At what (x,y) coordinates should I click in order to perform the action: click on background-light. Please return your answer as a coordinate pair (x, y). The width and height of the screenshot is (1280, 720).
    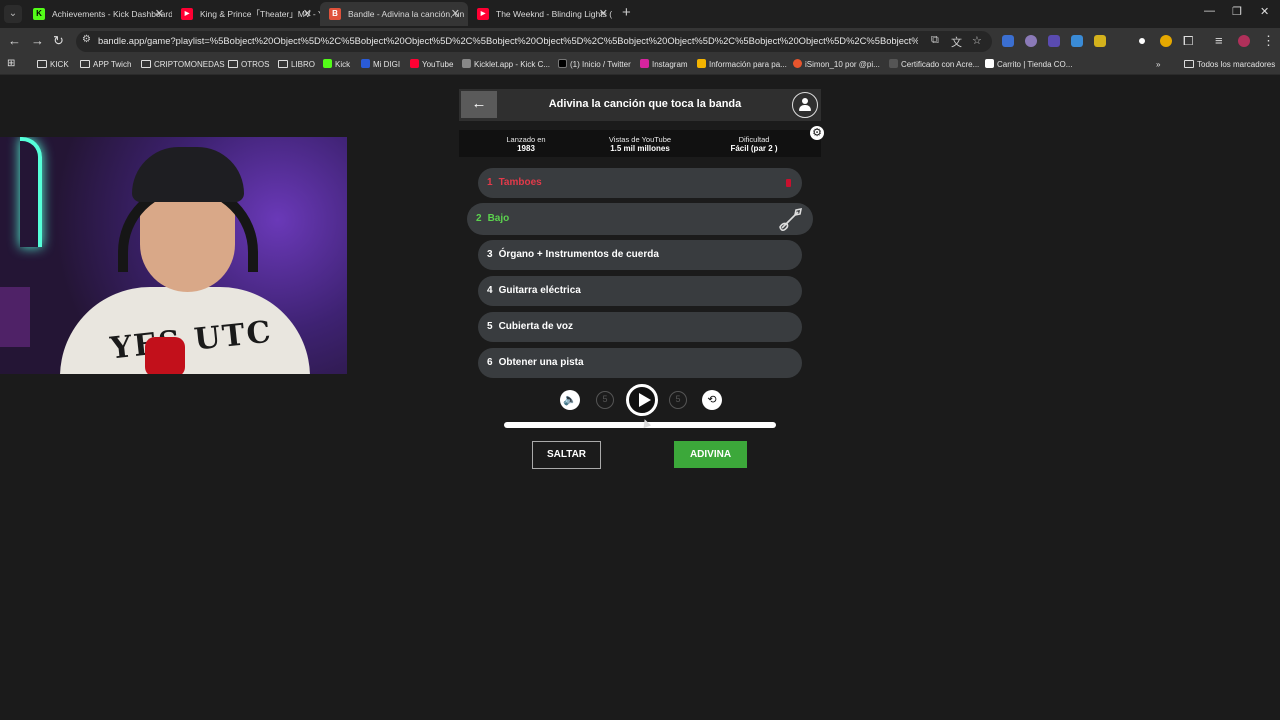
    Looking at the image, I should click on (15, 317).